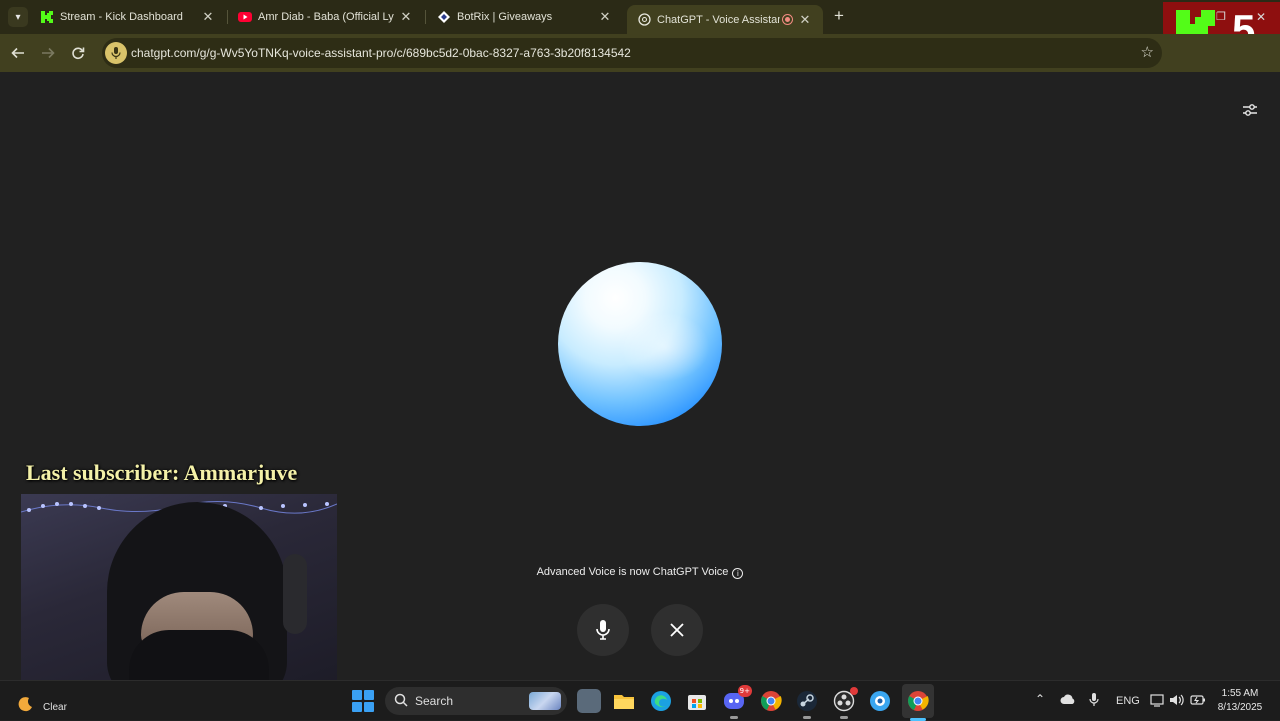  I want to click on reload-button, so click(78, 53).